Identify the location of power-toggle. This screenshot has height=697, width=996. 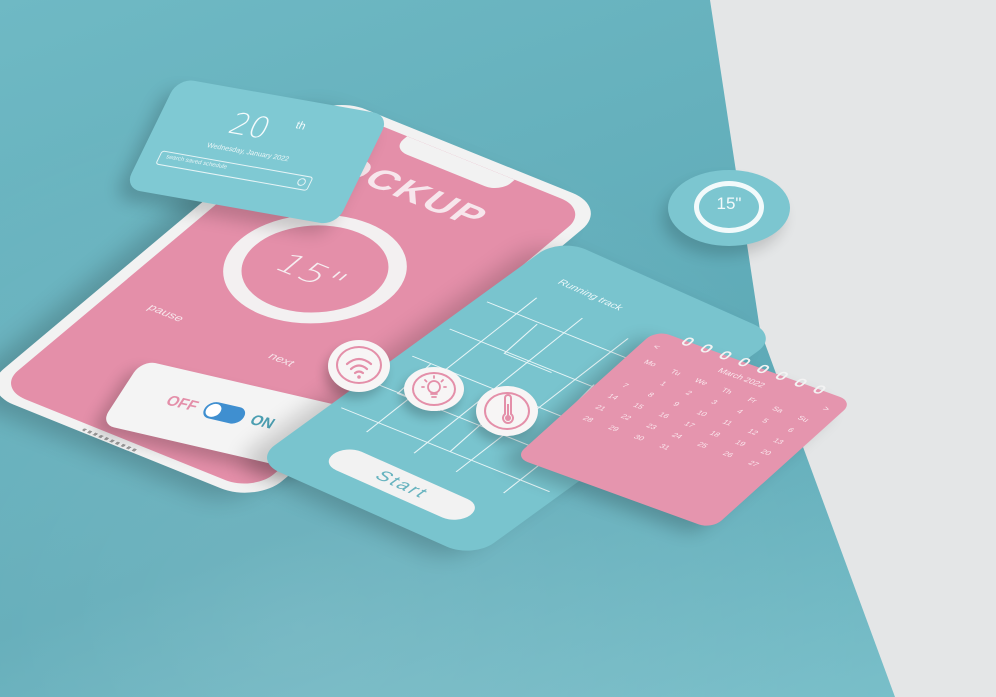
(224, 413).